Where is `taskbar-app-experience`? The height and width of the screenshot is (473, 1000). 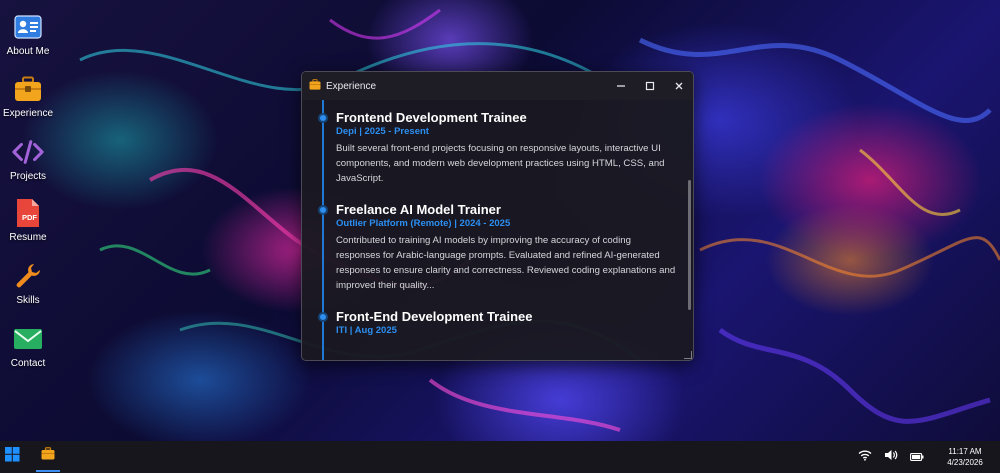
taskbar-app-experience is located at coordinates (48, 457).